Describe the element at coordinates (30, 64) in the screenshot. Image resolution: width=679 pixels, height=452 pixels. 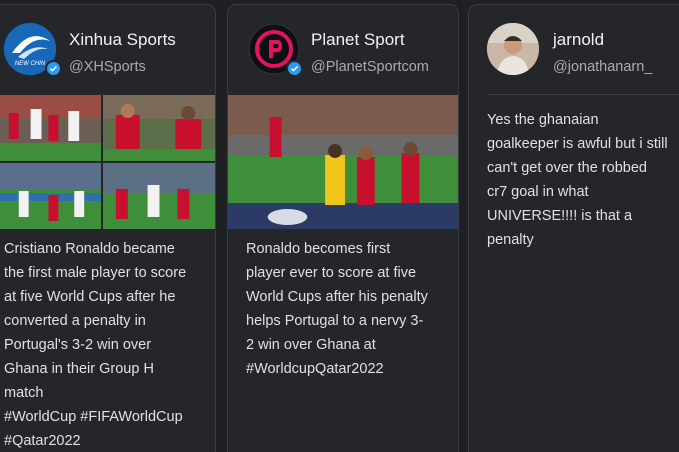
I see `xinhua-logo-text: NEW CHIN` at that location.